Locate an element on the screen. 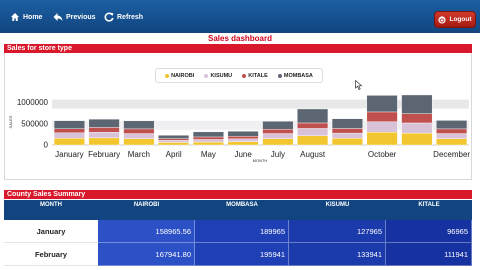  x-tick-label: June is located at coordinates (243, 154).